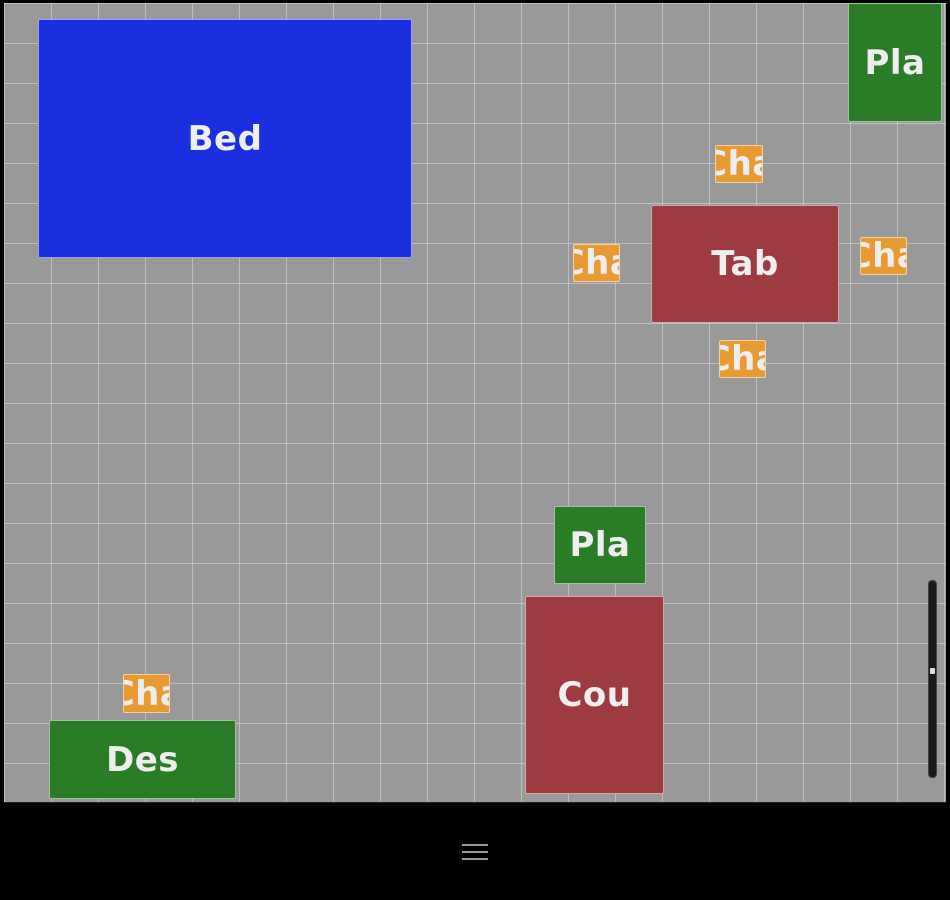  I want to click on bottom-toolbar, so click(475, 851).